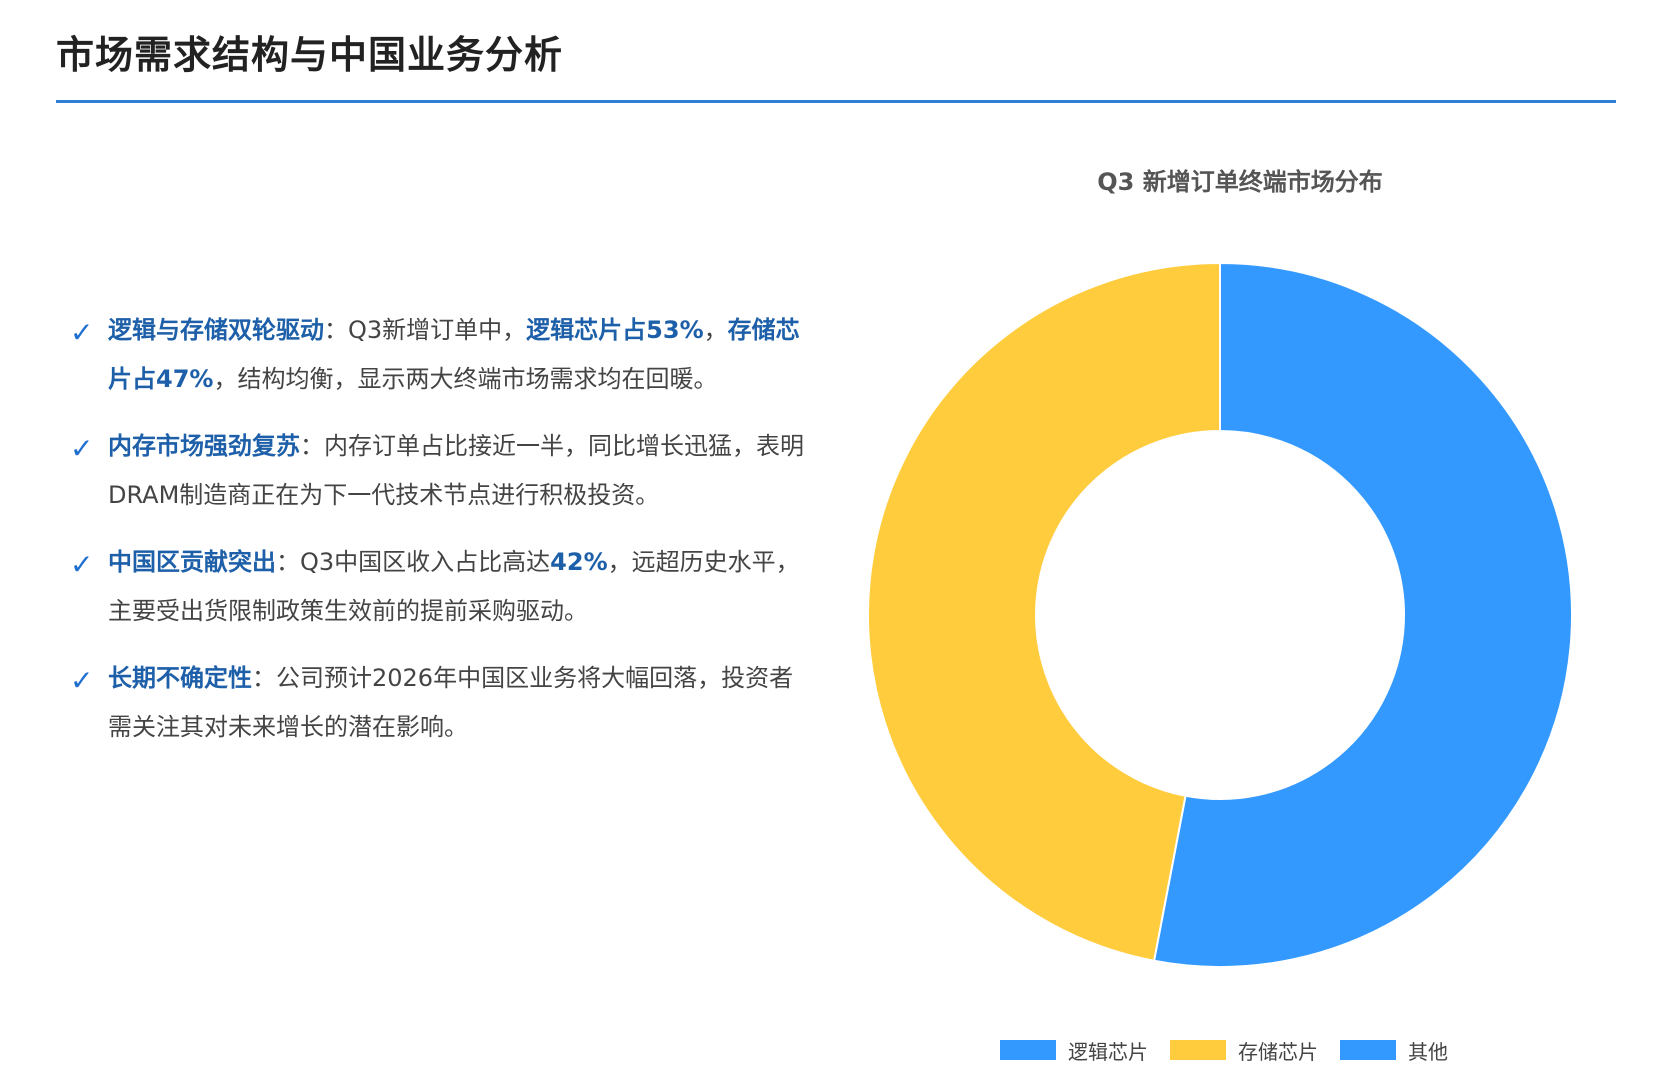 This screenshot has height=1080, width=1660. Describe the element at coordinates (413, 562) in the screenshot. I see `key-point-text: ：Q3中国区收入占比高达` at that location.